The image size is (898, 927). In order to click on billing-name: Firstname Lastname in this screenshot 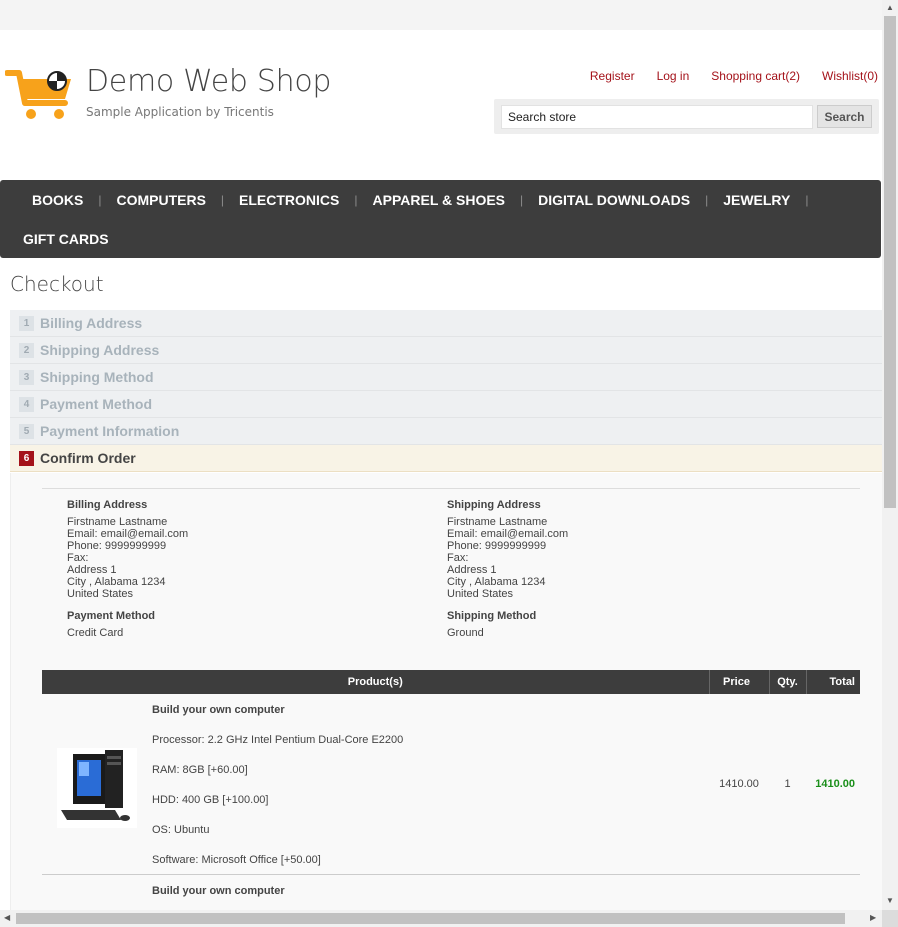, I will do `click(117, 522)`.